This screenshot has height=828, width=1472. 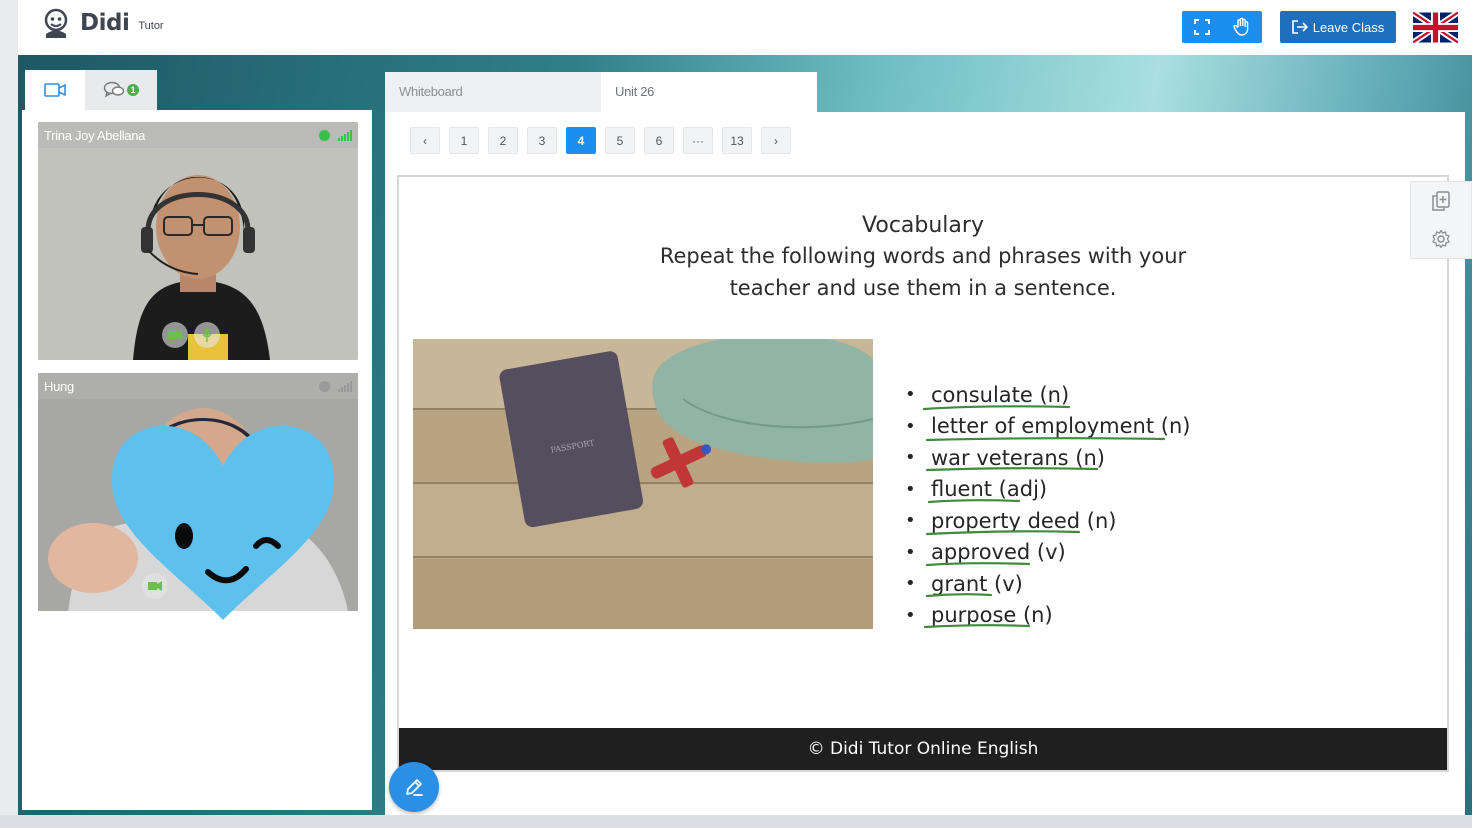 I want to click on fullscreen-button, so click(x=1202, y=27).